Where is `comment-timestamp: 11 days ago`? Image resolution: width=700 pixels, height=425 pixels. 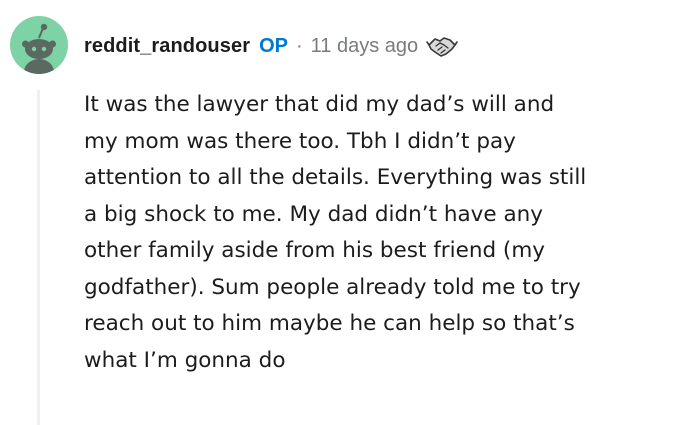
comment-timestamp: 11 days ago is located at coordinates (365, 46).